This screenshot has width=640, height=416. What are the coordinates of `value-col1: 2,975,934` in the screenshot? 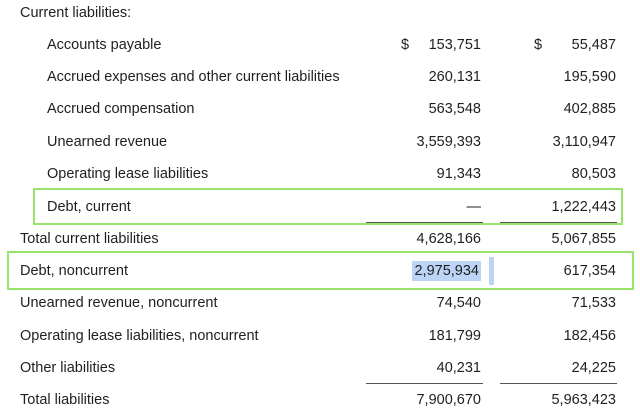 It's located at (430, 271).